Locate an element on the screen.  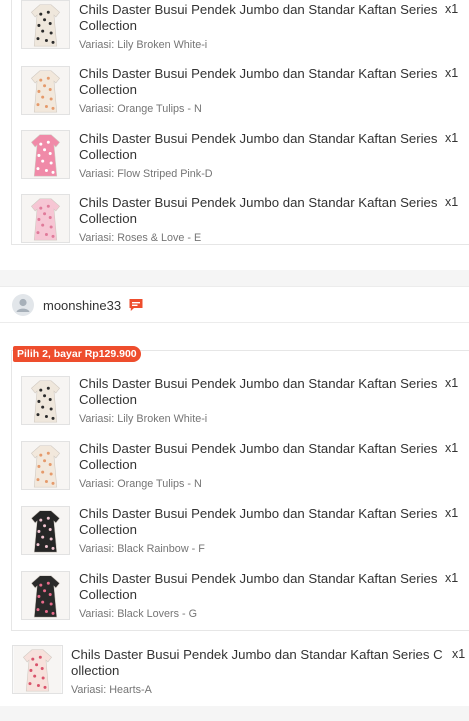
chat-icon is located at coordinates (136, 305).